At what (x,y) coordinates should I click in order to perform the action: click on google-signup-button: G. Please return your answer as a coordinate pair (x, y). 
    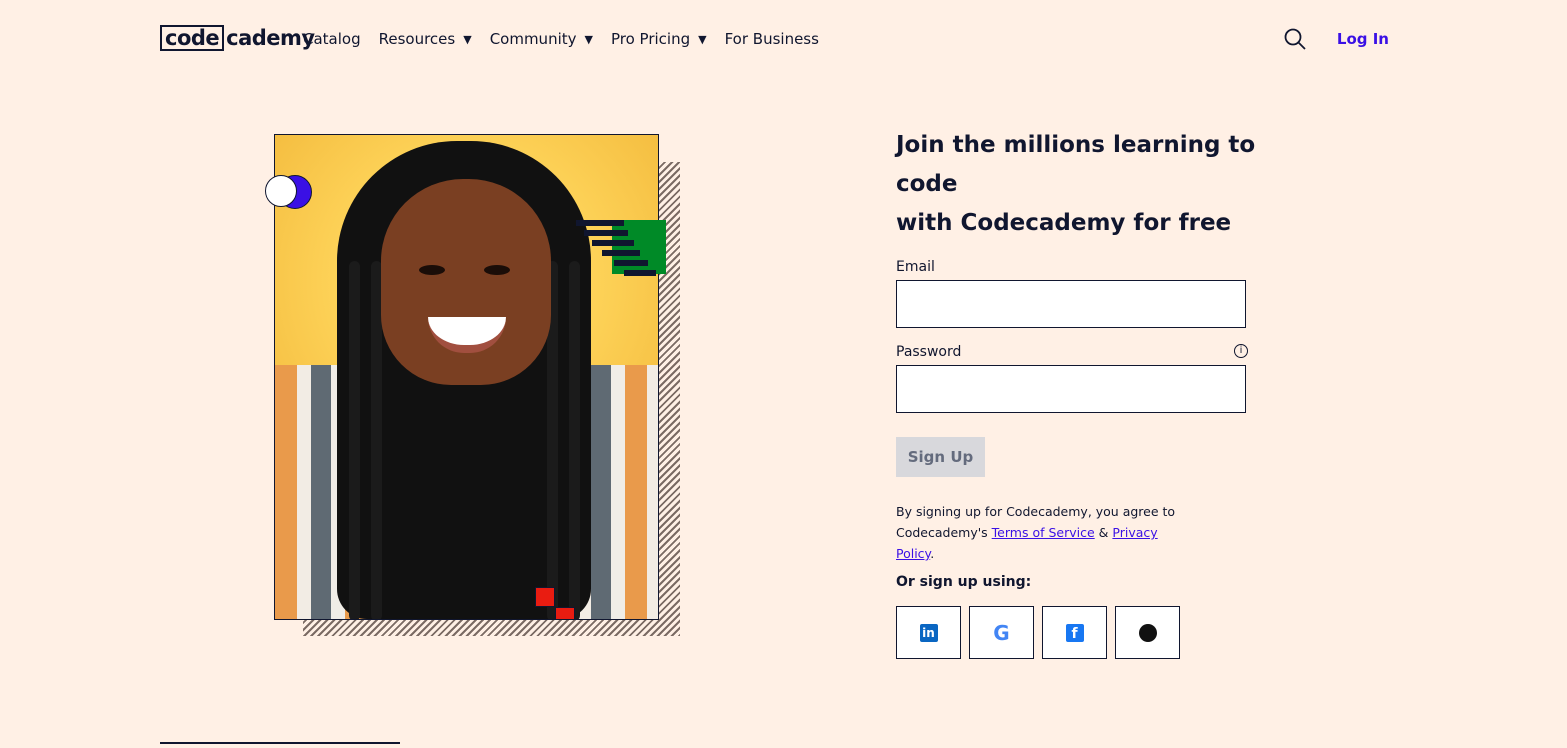
    Looking at the image, I should click on (1001, 632).